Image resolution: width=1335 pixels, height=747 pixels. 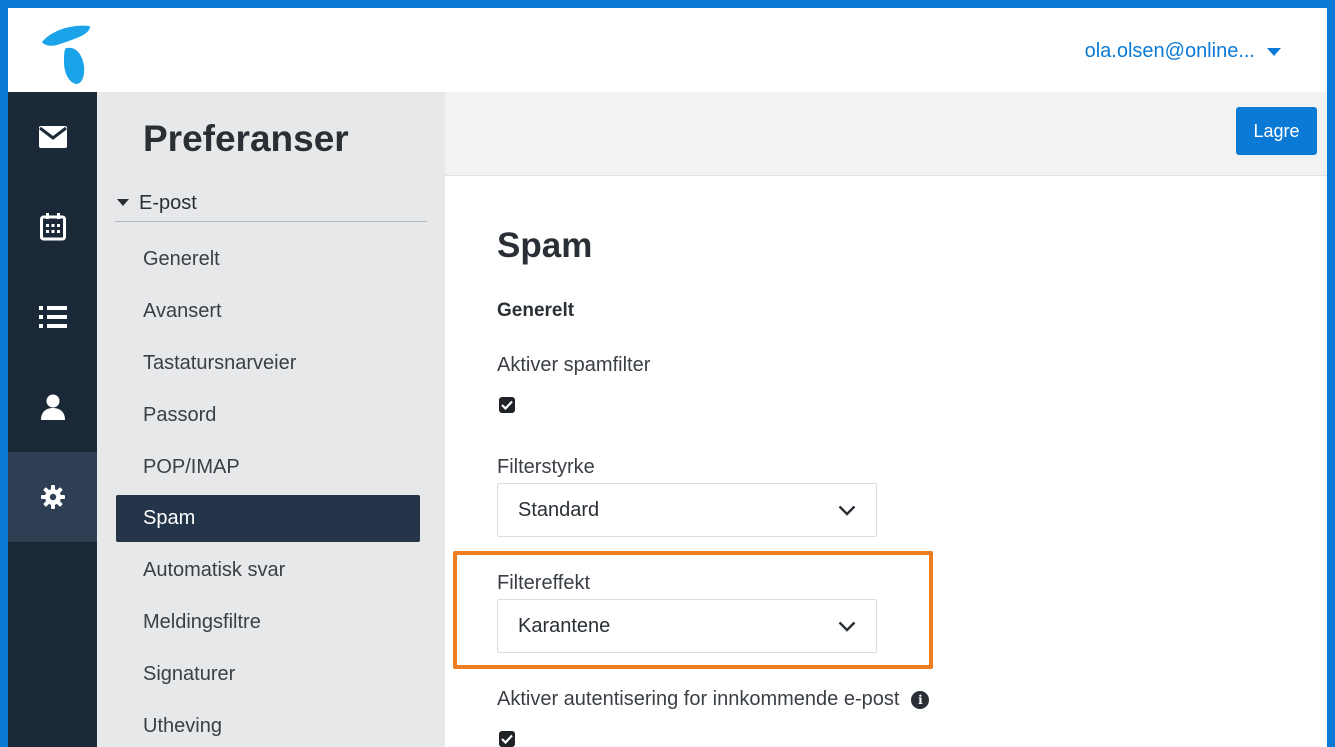 I want to click on save-button: Lagre, so click(x=1276, y=131).